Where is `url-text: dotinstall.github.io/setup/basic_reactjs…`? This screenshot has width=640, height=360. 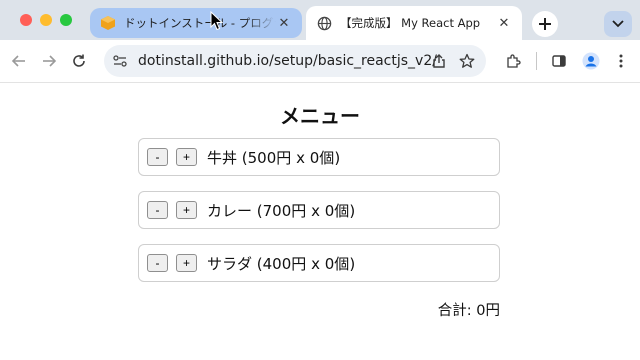 url-text: dotinstall.github.io/setup/basic_reactjs… is located at coordinates (287, 61).